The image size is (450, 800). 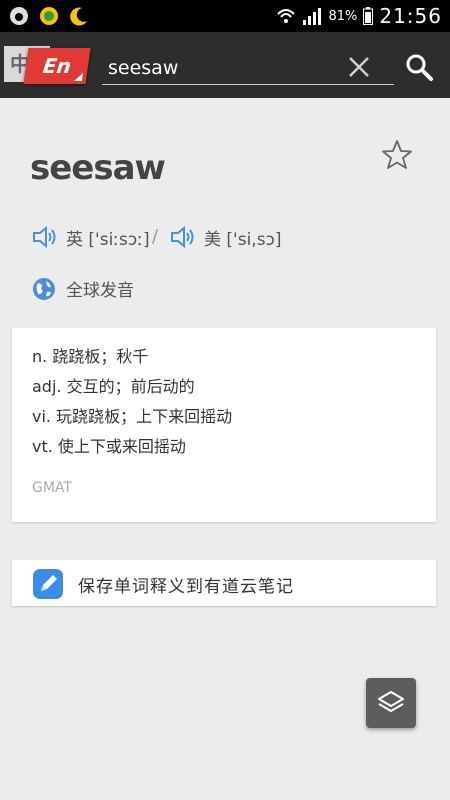 I want to click on lang-en-label: En, so click(x=57, y=66).